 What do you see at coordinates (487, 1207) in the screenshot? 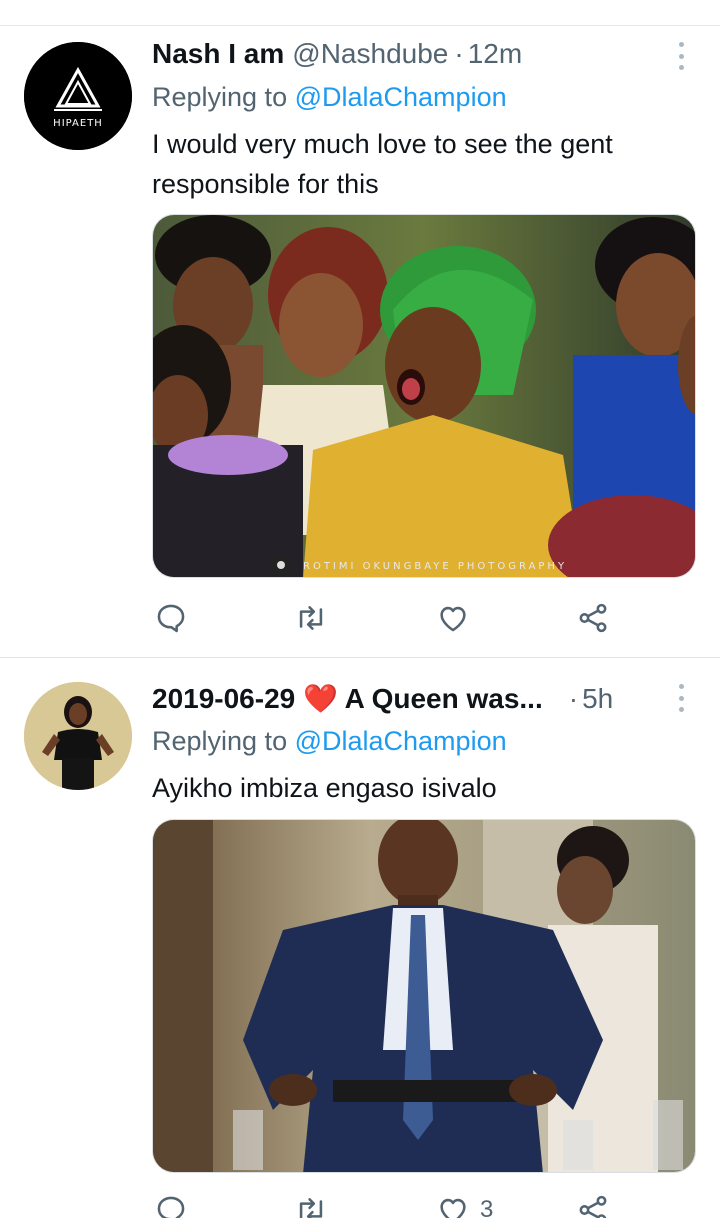
I see `like-count: 3` at bounding box center [487, 1207].